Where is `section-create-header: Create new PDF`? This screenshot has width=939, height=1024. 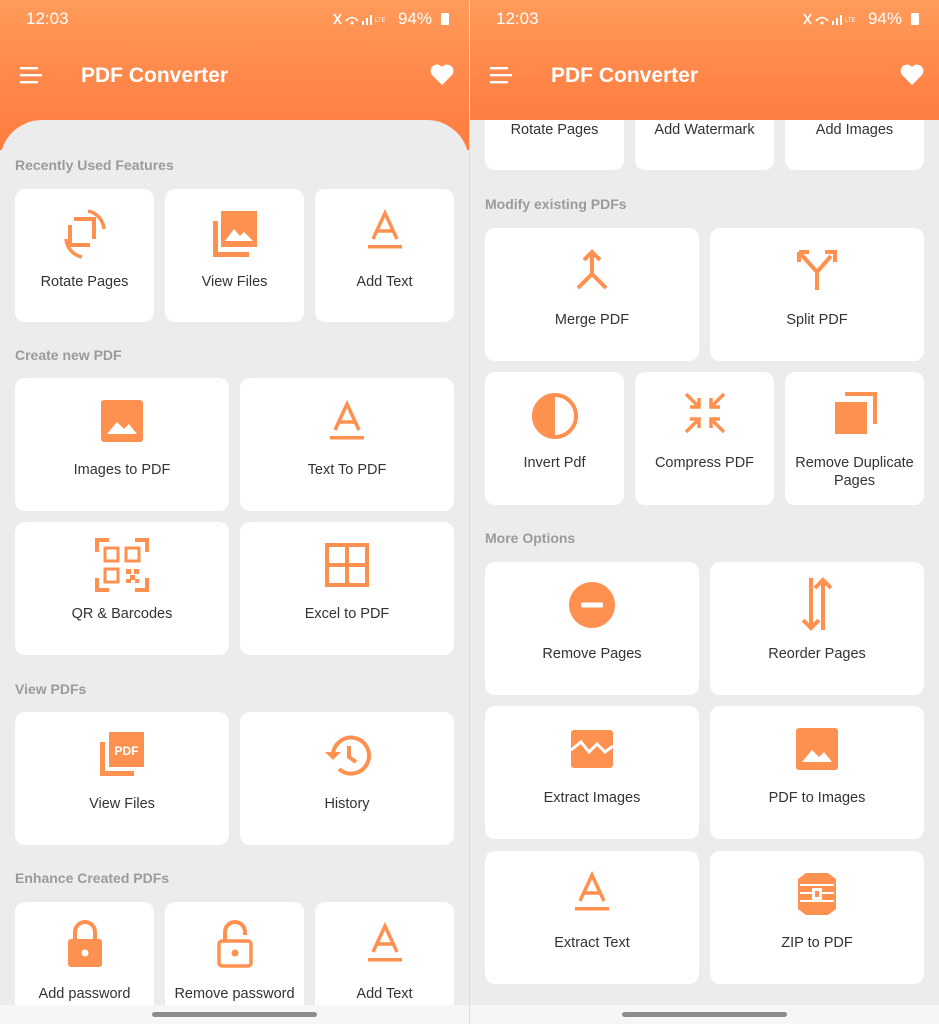
section-create-header: Create new PDF is located at coordinates (68, 355).